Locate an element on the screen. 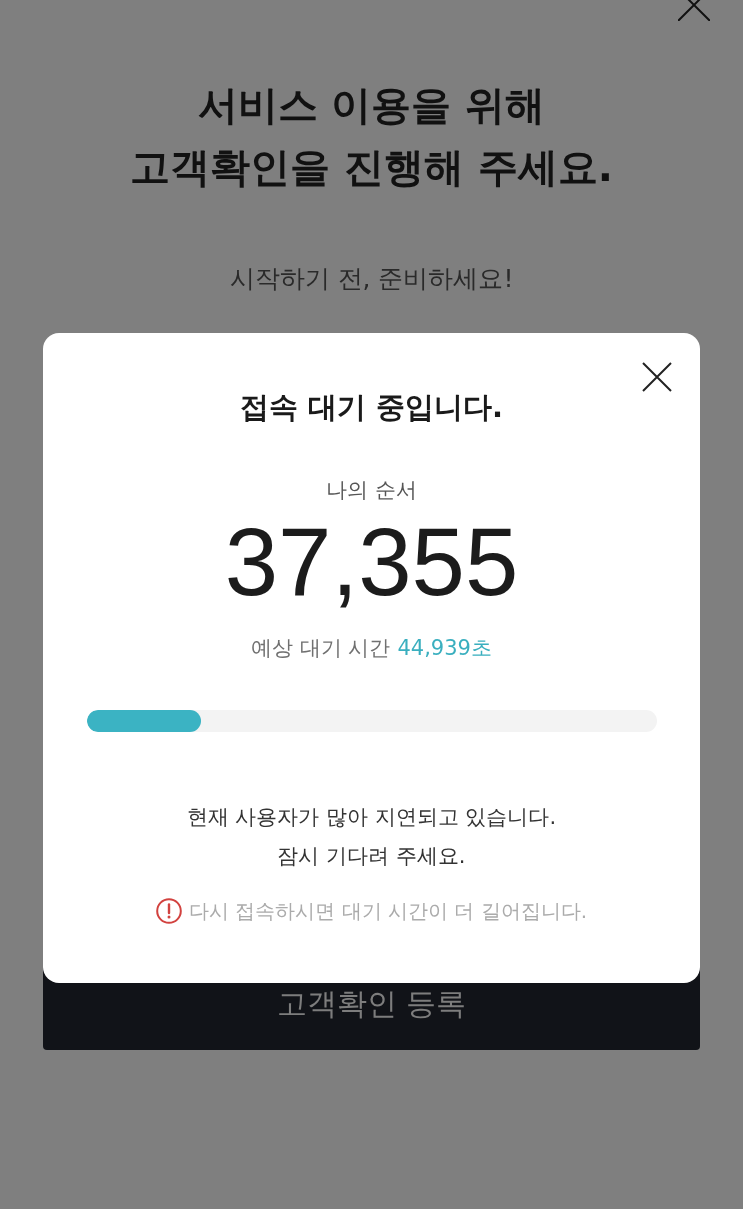 This screenshot has width=743, height=1209. page-subtitle: 시작하기 전, 준비하세요! is located at coordinates (371, 279).